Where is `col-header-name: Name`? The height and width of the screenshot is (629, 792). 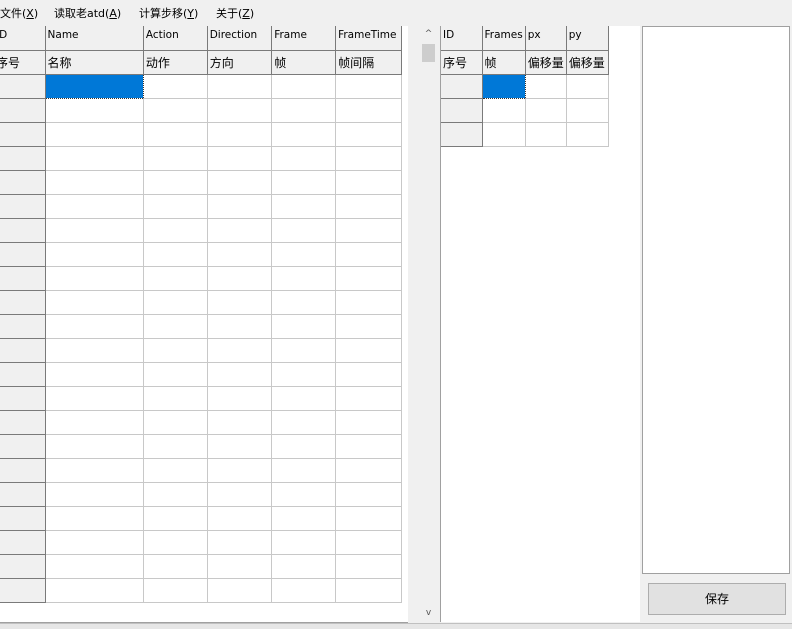
col-header-name: Name is located at coordinates (94, 38).